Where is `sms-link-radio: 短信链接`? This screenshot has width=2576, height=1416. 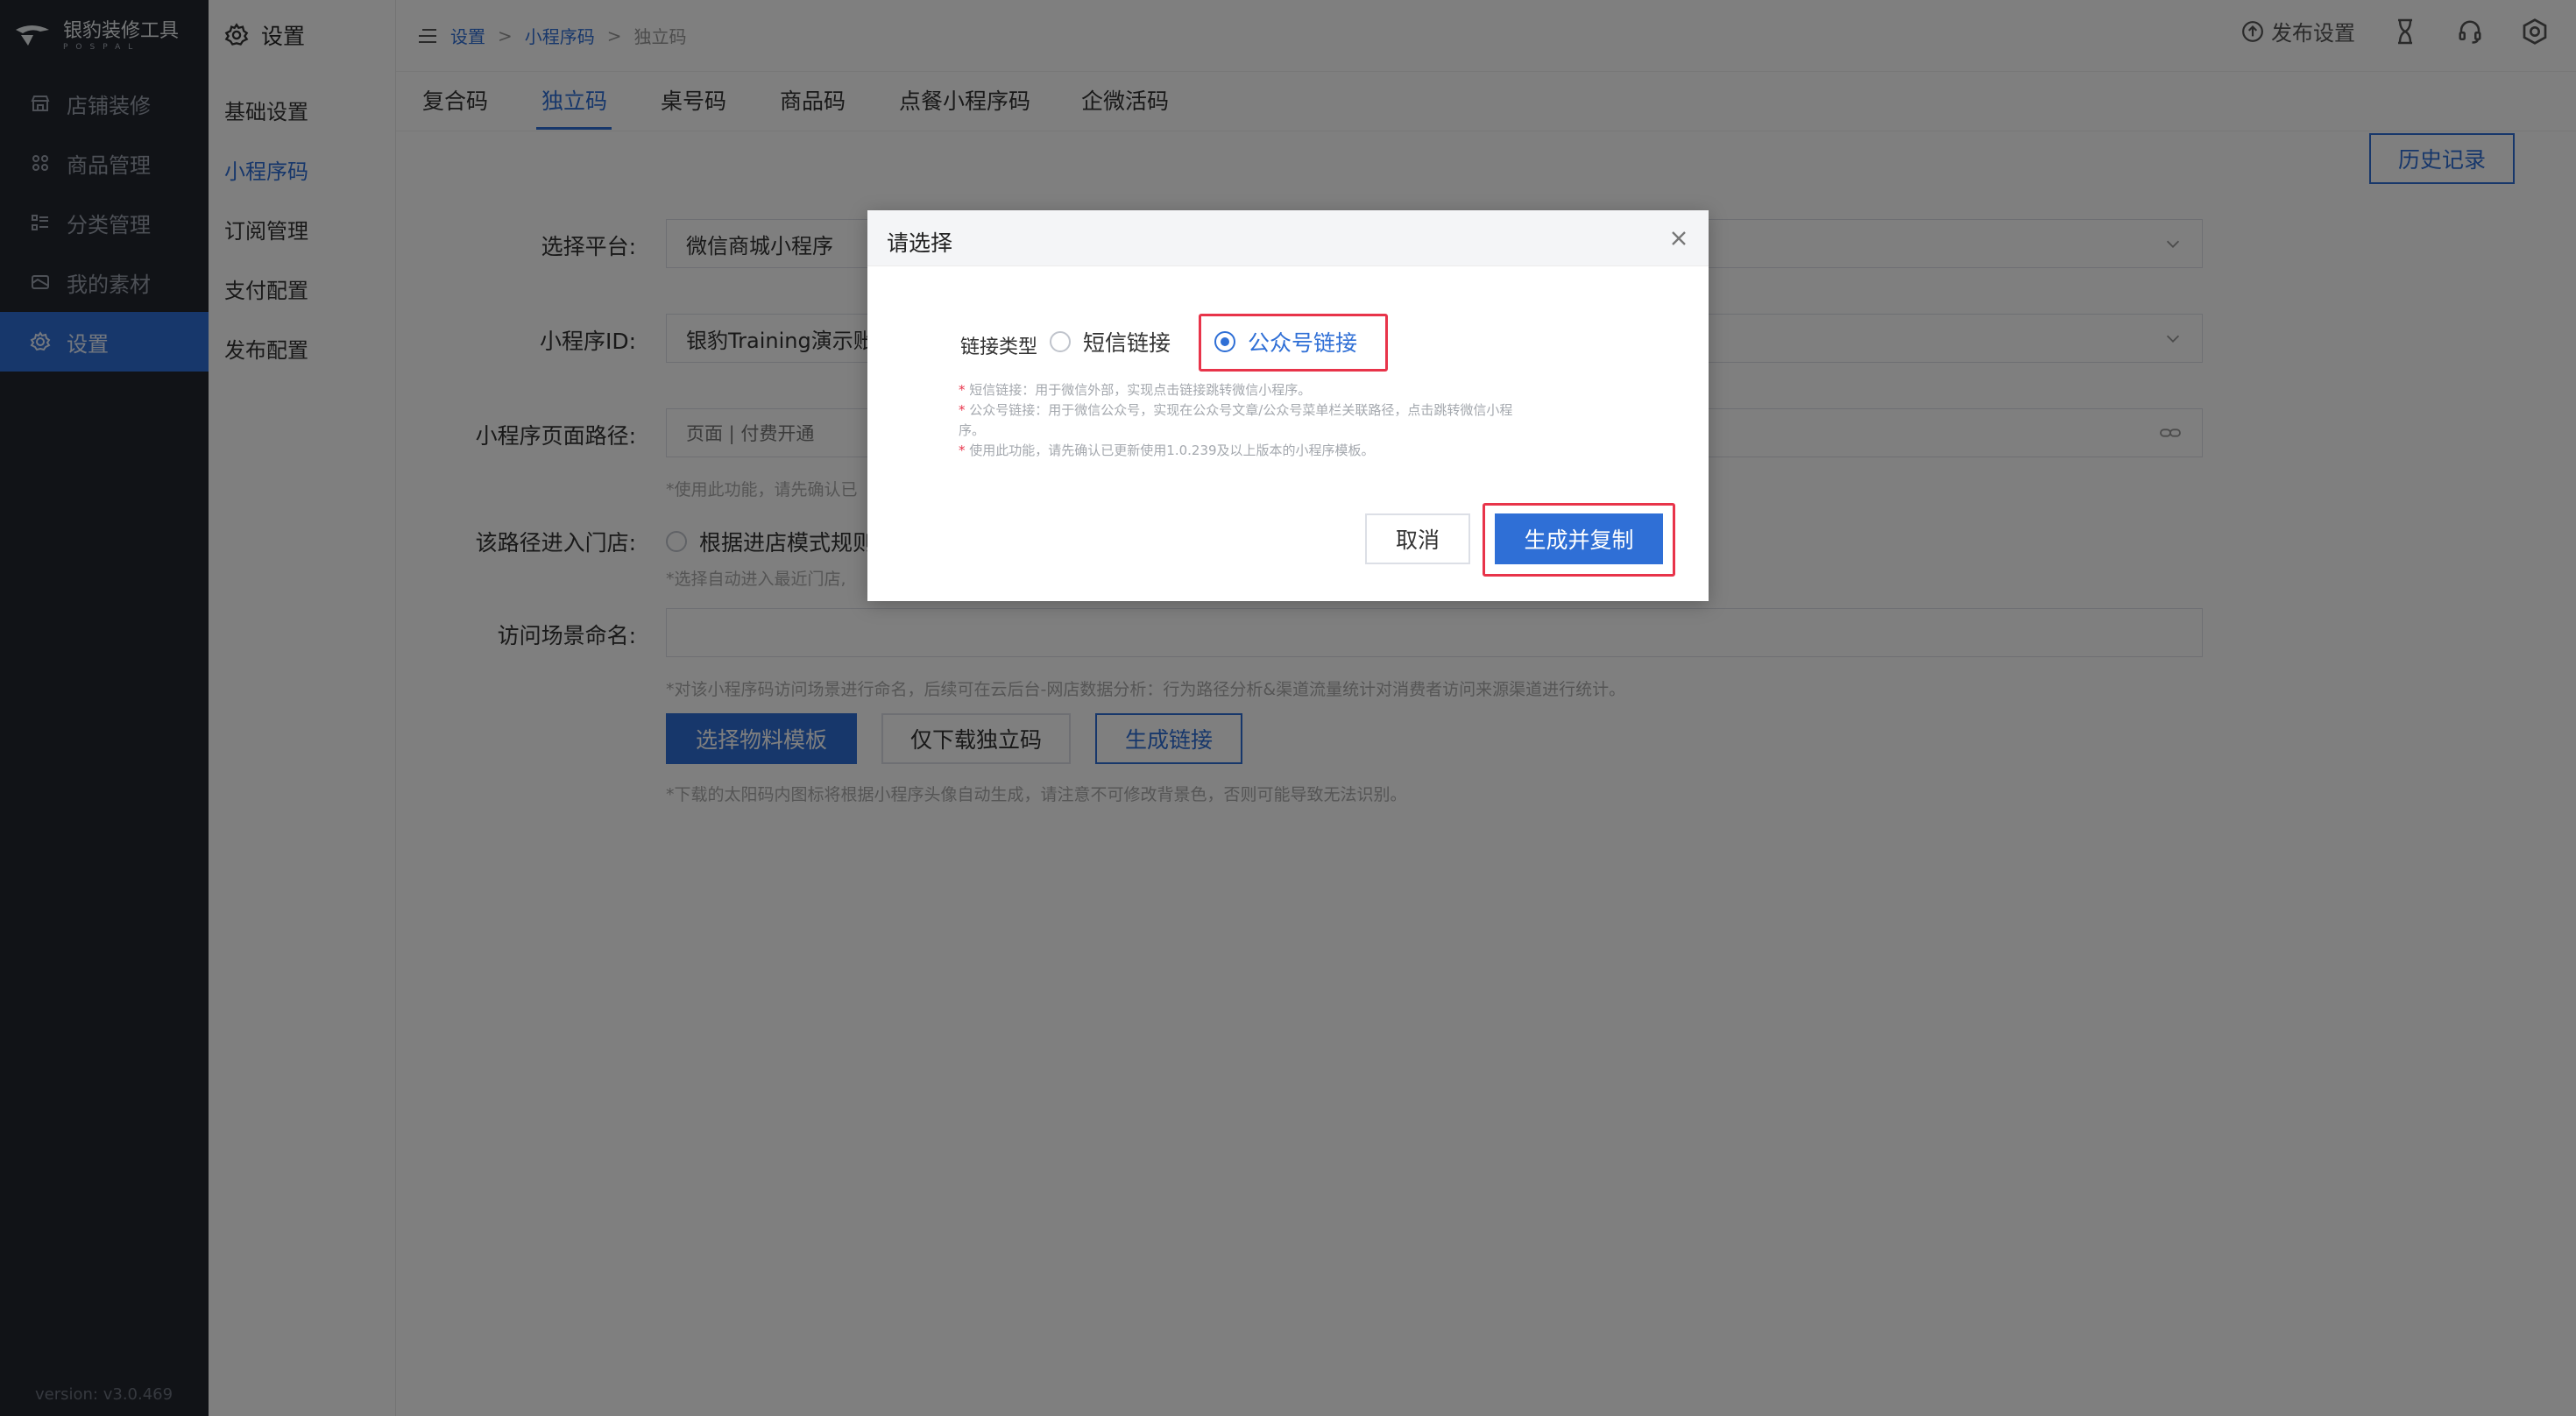
sms-link-radio: 短信链接 is located at coordinates (1110, 342).